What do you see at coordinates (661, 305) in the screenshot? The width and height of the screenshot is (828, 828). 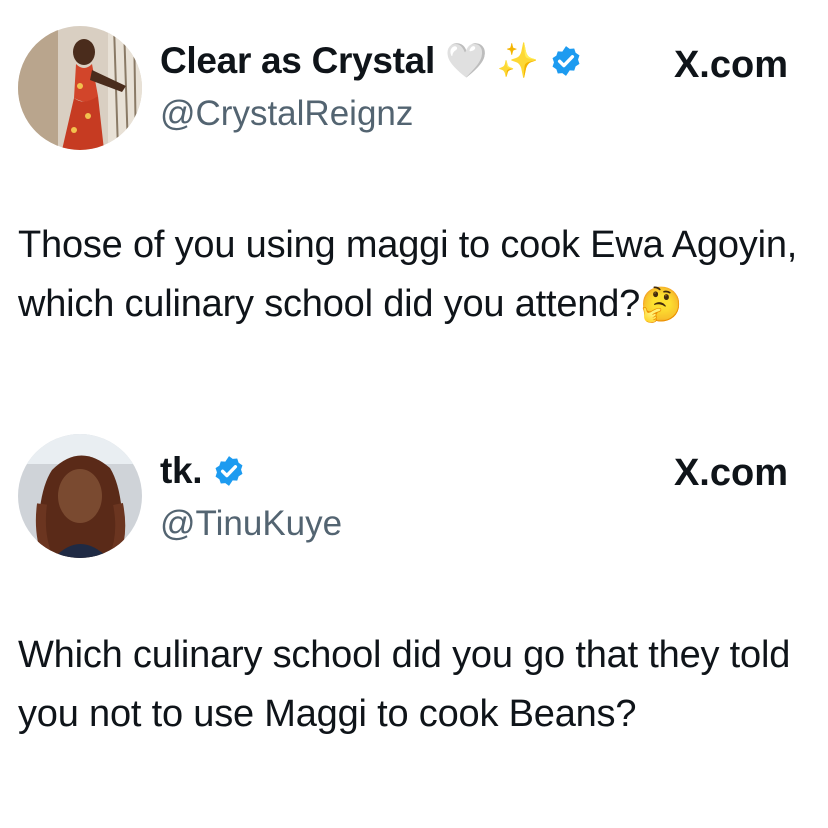 I see `thinking-face-icon: 🤔` at bounding box center [661, 305].